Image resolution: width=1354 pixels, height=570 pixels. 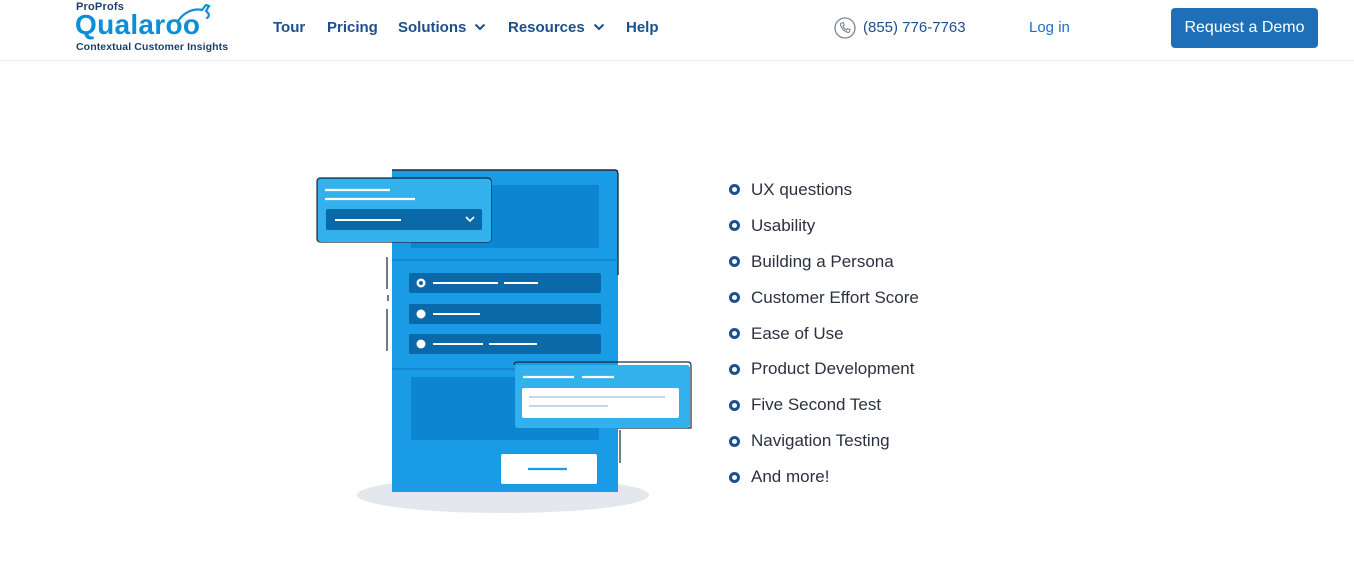 I want to click on nav-tour-label: Tour, so click(x=289, y=27).